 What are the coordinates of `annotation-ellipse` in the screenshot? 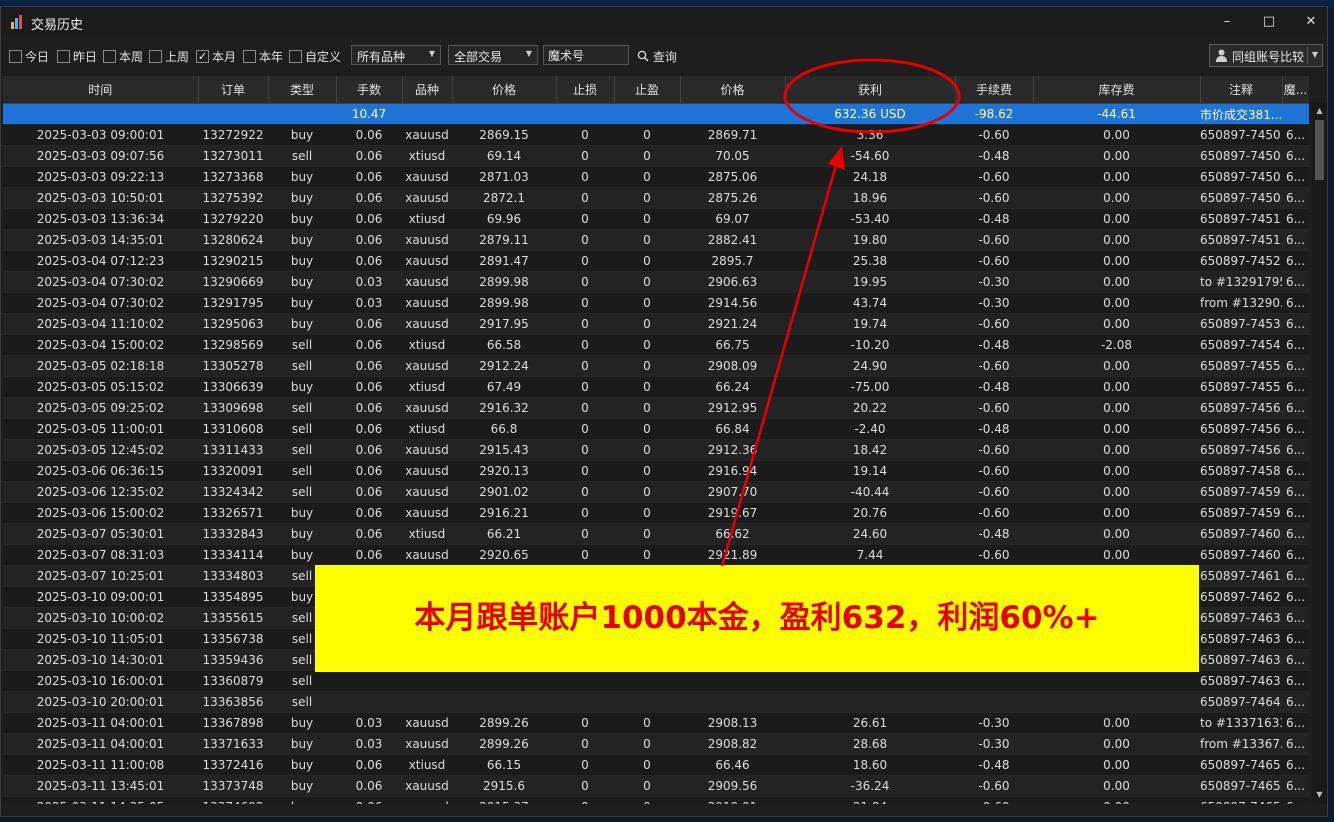 It's located at (872, 96).